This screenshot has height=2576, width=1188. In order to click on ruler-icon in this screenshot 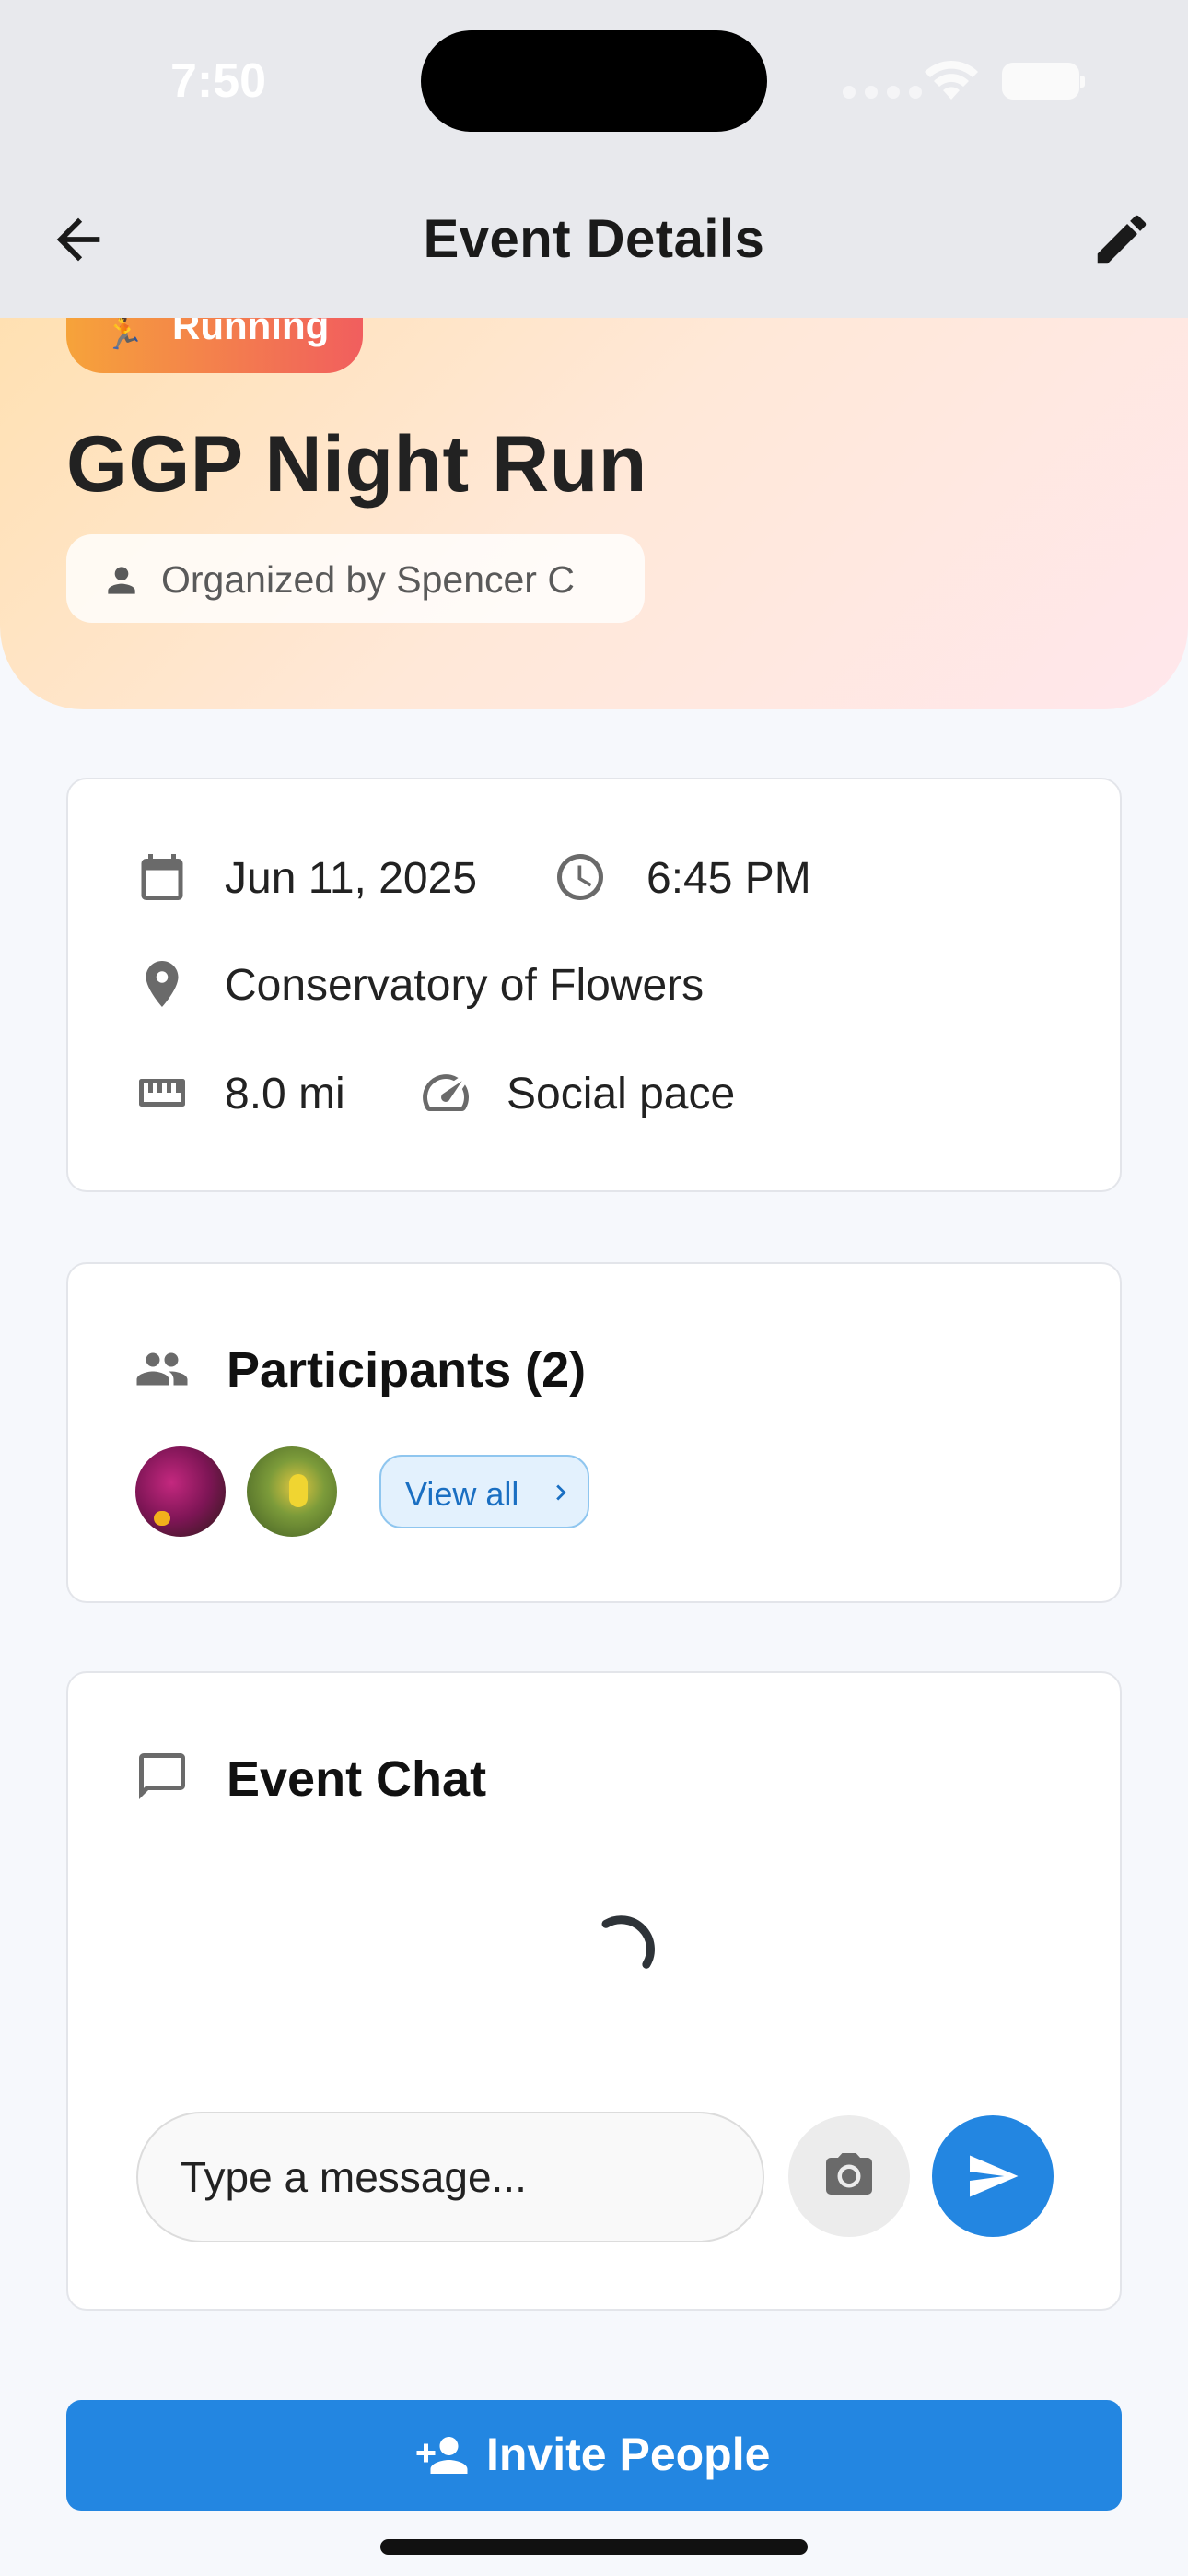, I will do `click(162, 1093)`.